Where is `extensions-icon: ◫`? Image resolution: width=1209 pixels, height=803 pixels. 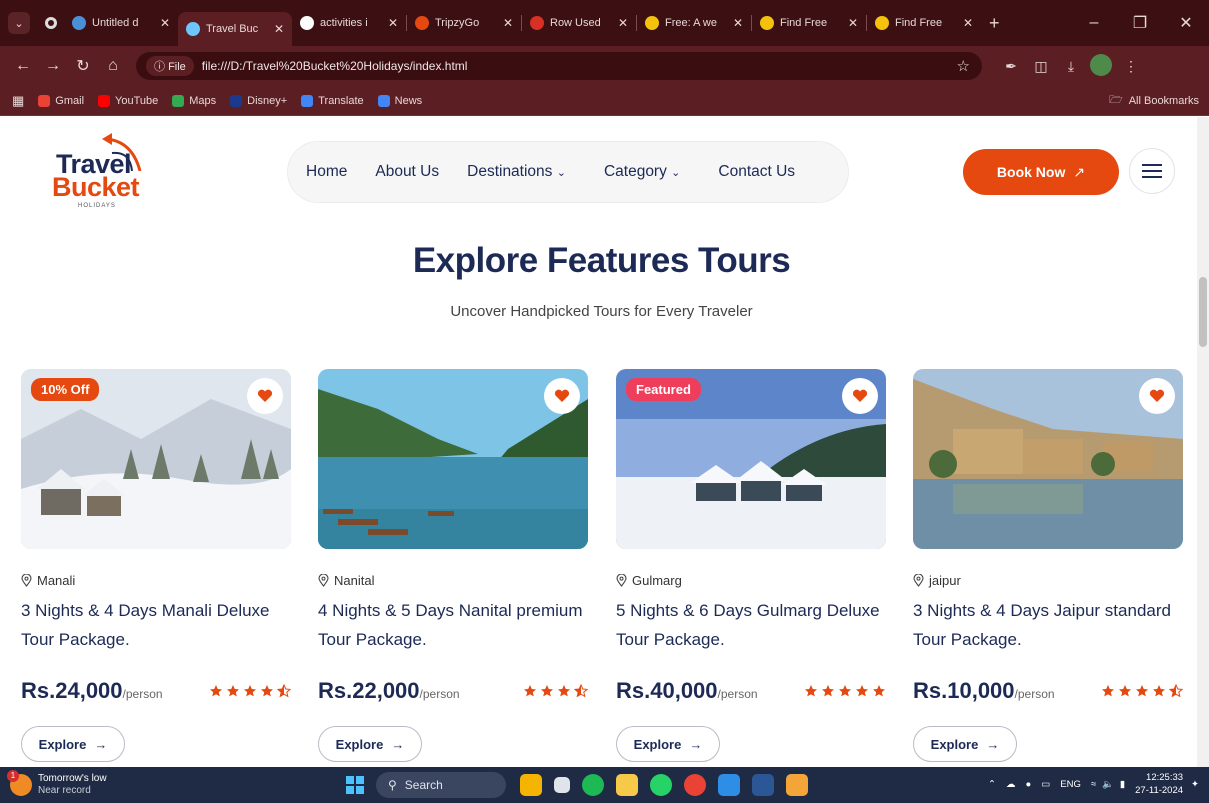 extensions-icon: ◫ is located at coordinates (1041, 66).